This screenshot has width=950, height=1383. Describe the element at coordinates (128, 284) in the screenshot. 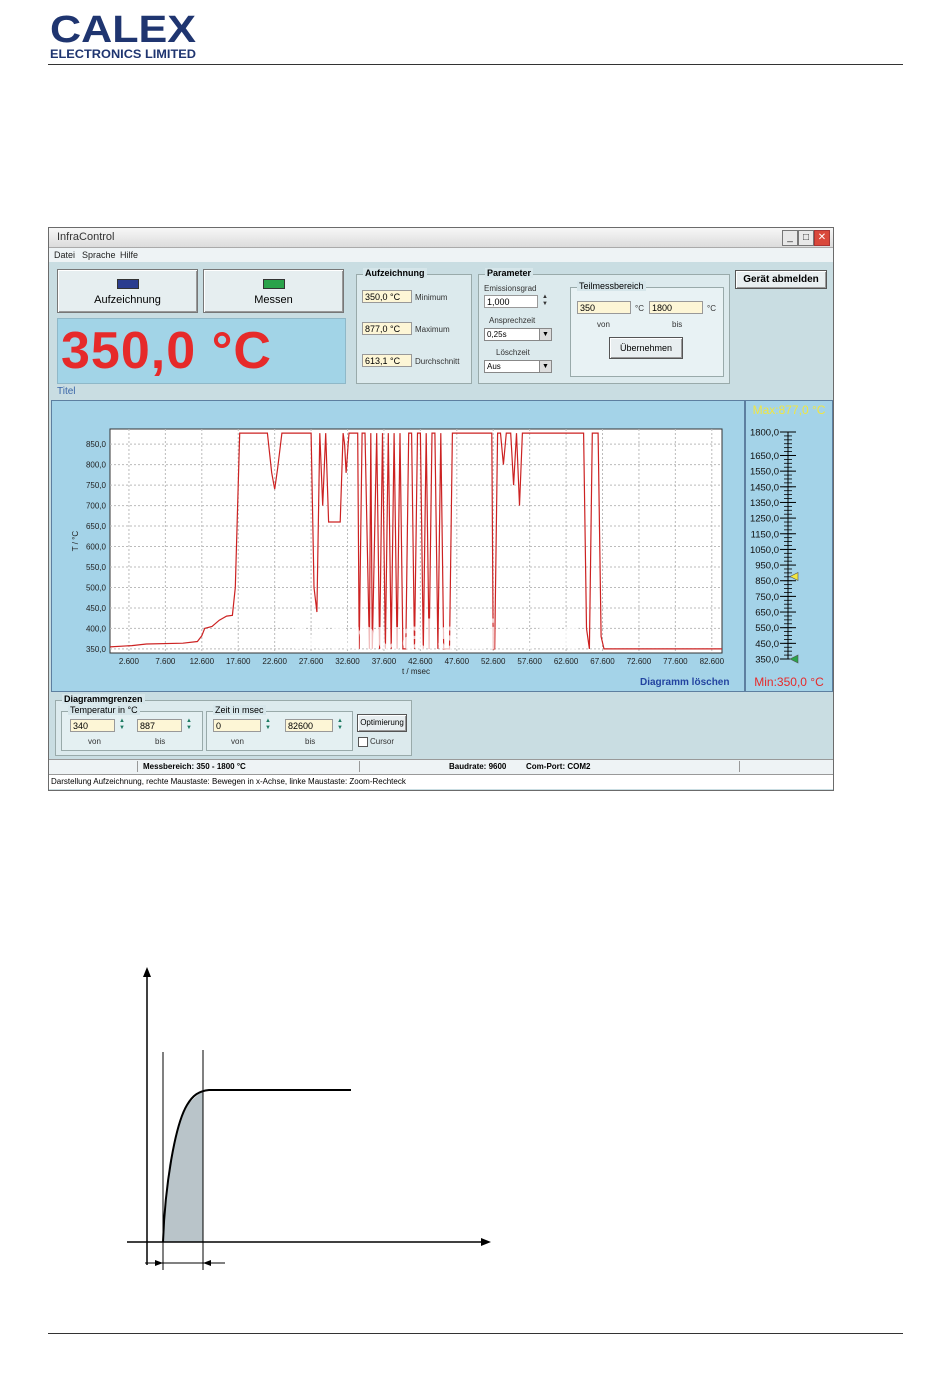

I see `record-led-icon` at that location.